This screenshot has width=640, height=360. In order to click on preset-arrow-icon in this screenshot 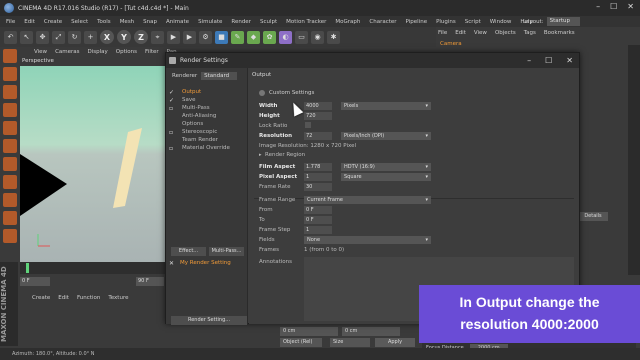, I will do `click(262, 93)`.